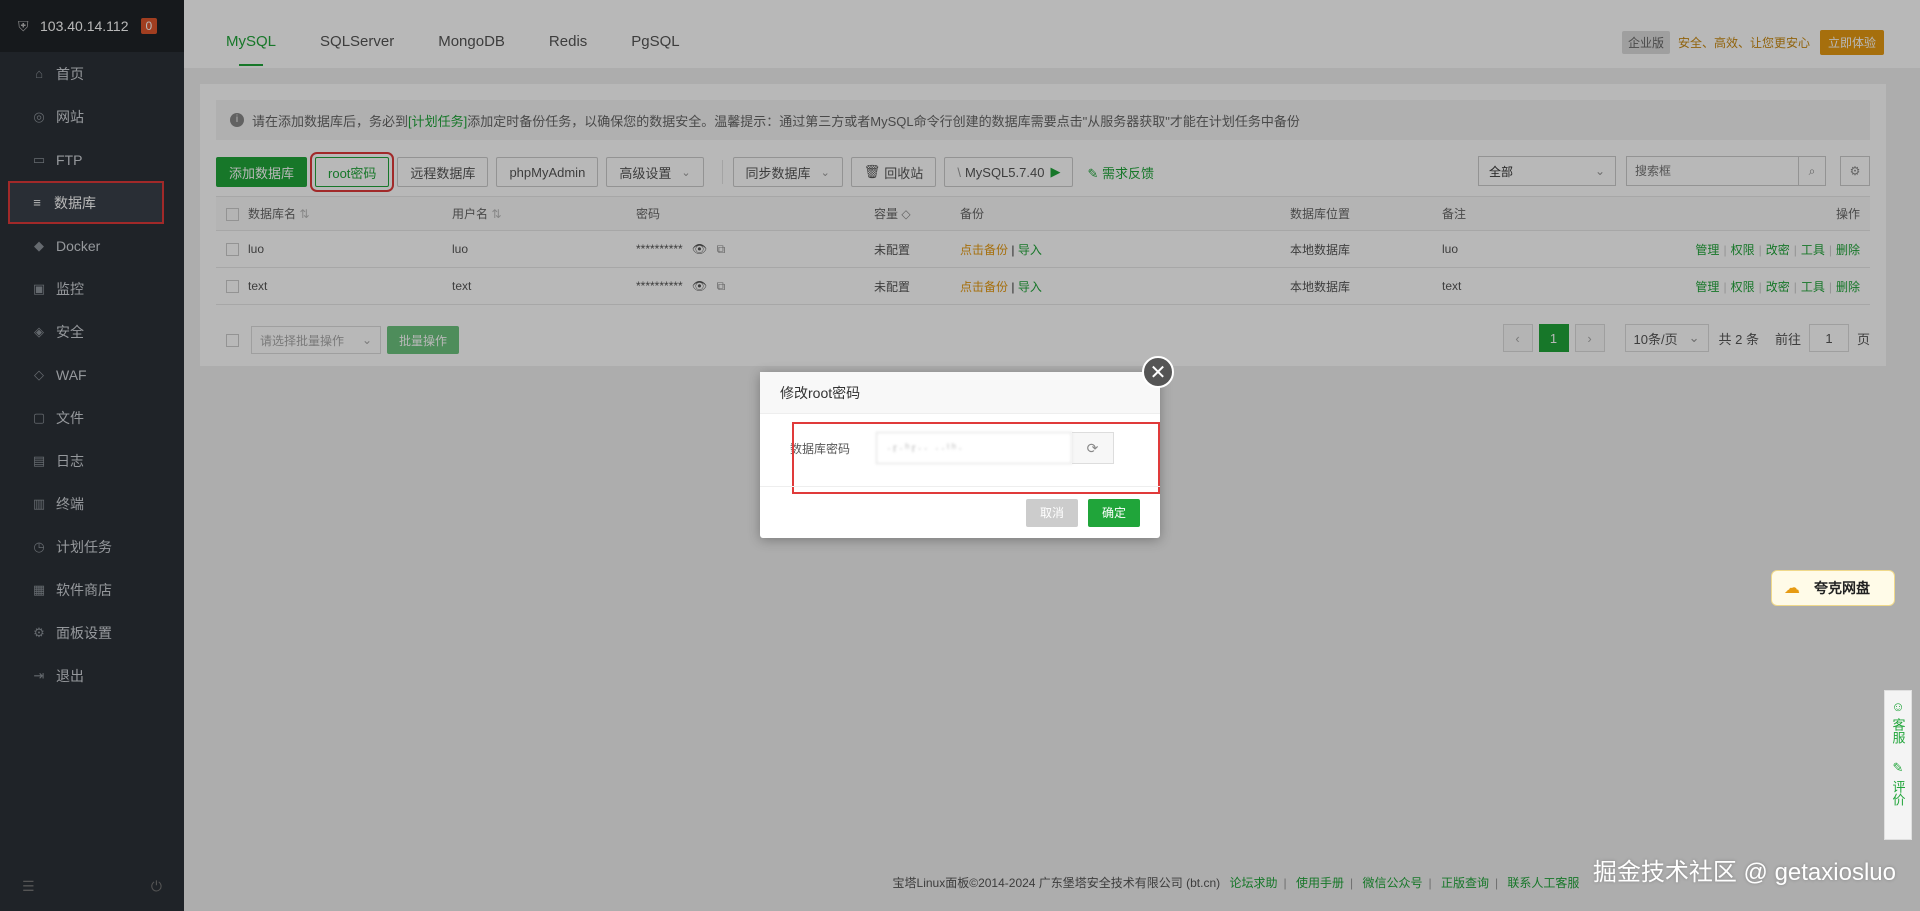  What do you see at coordinates (1744, 872) in the screenshot?
I see `juejin-watermark: 掘金技术社区 @ getaxiosluo` at bounding box center [1744, 872].